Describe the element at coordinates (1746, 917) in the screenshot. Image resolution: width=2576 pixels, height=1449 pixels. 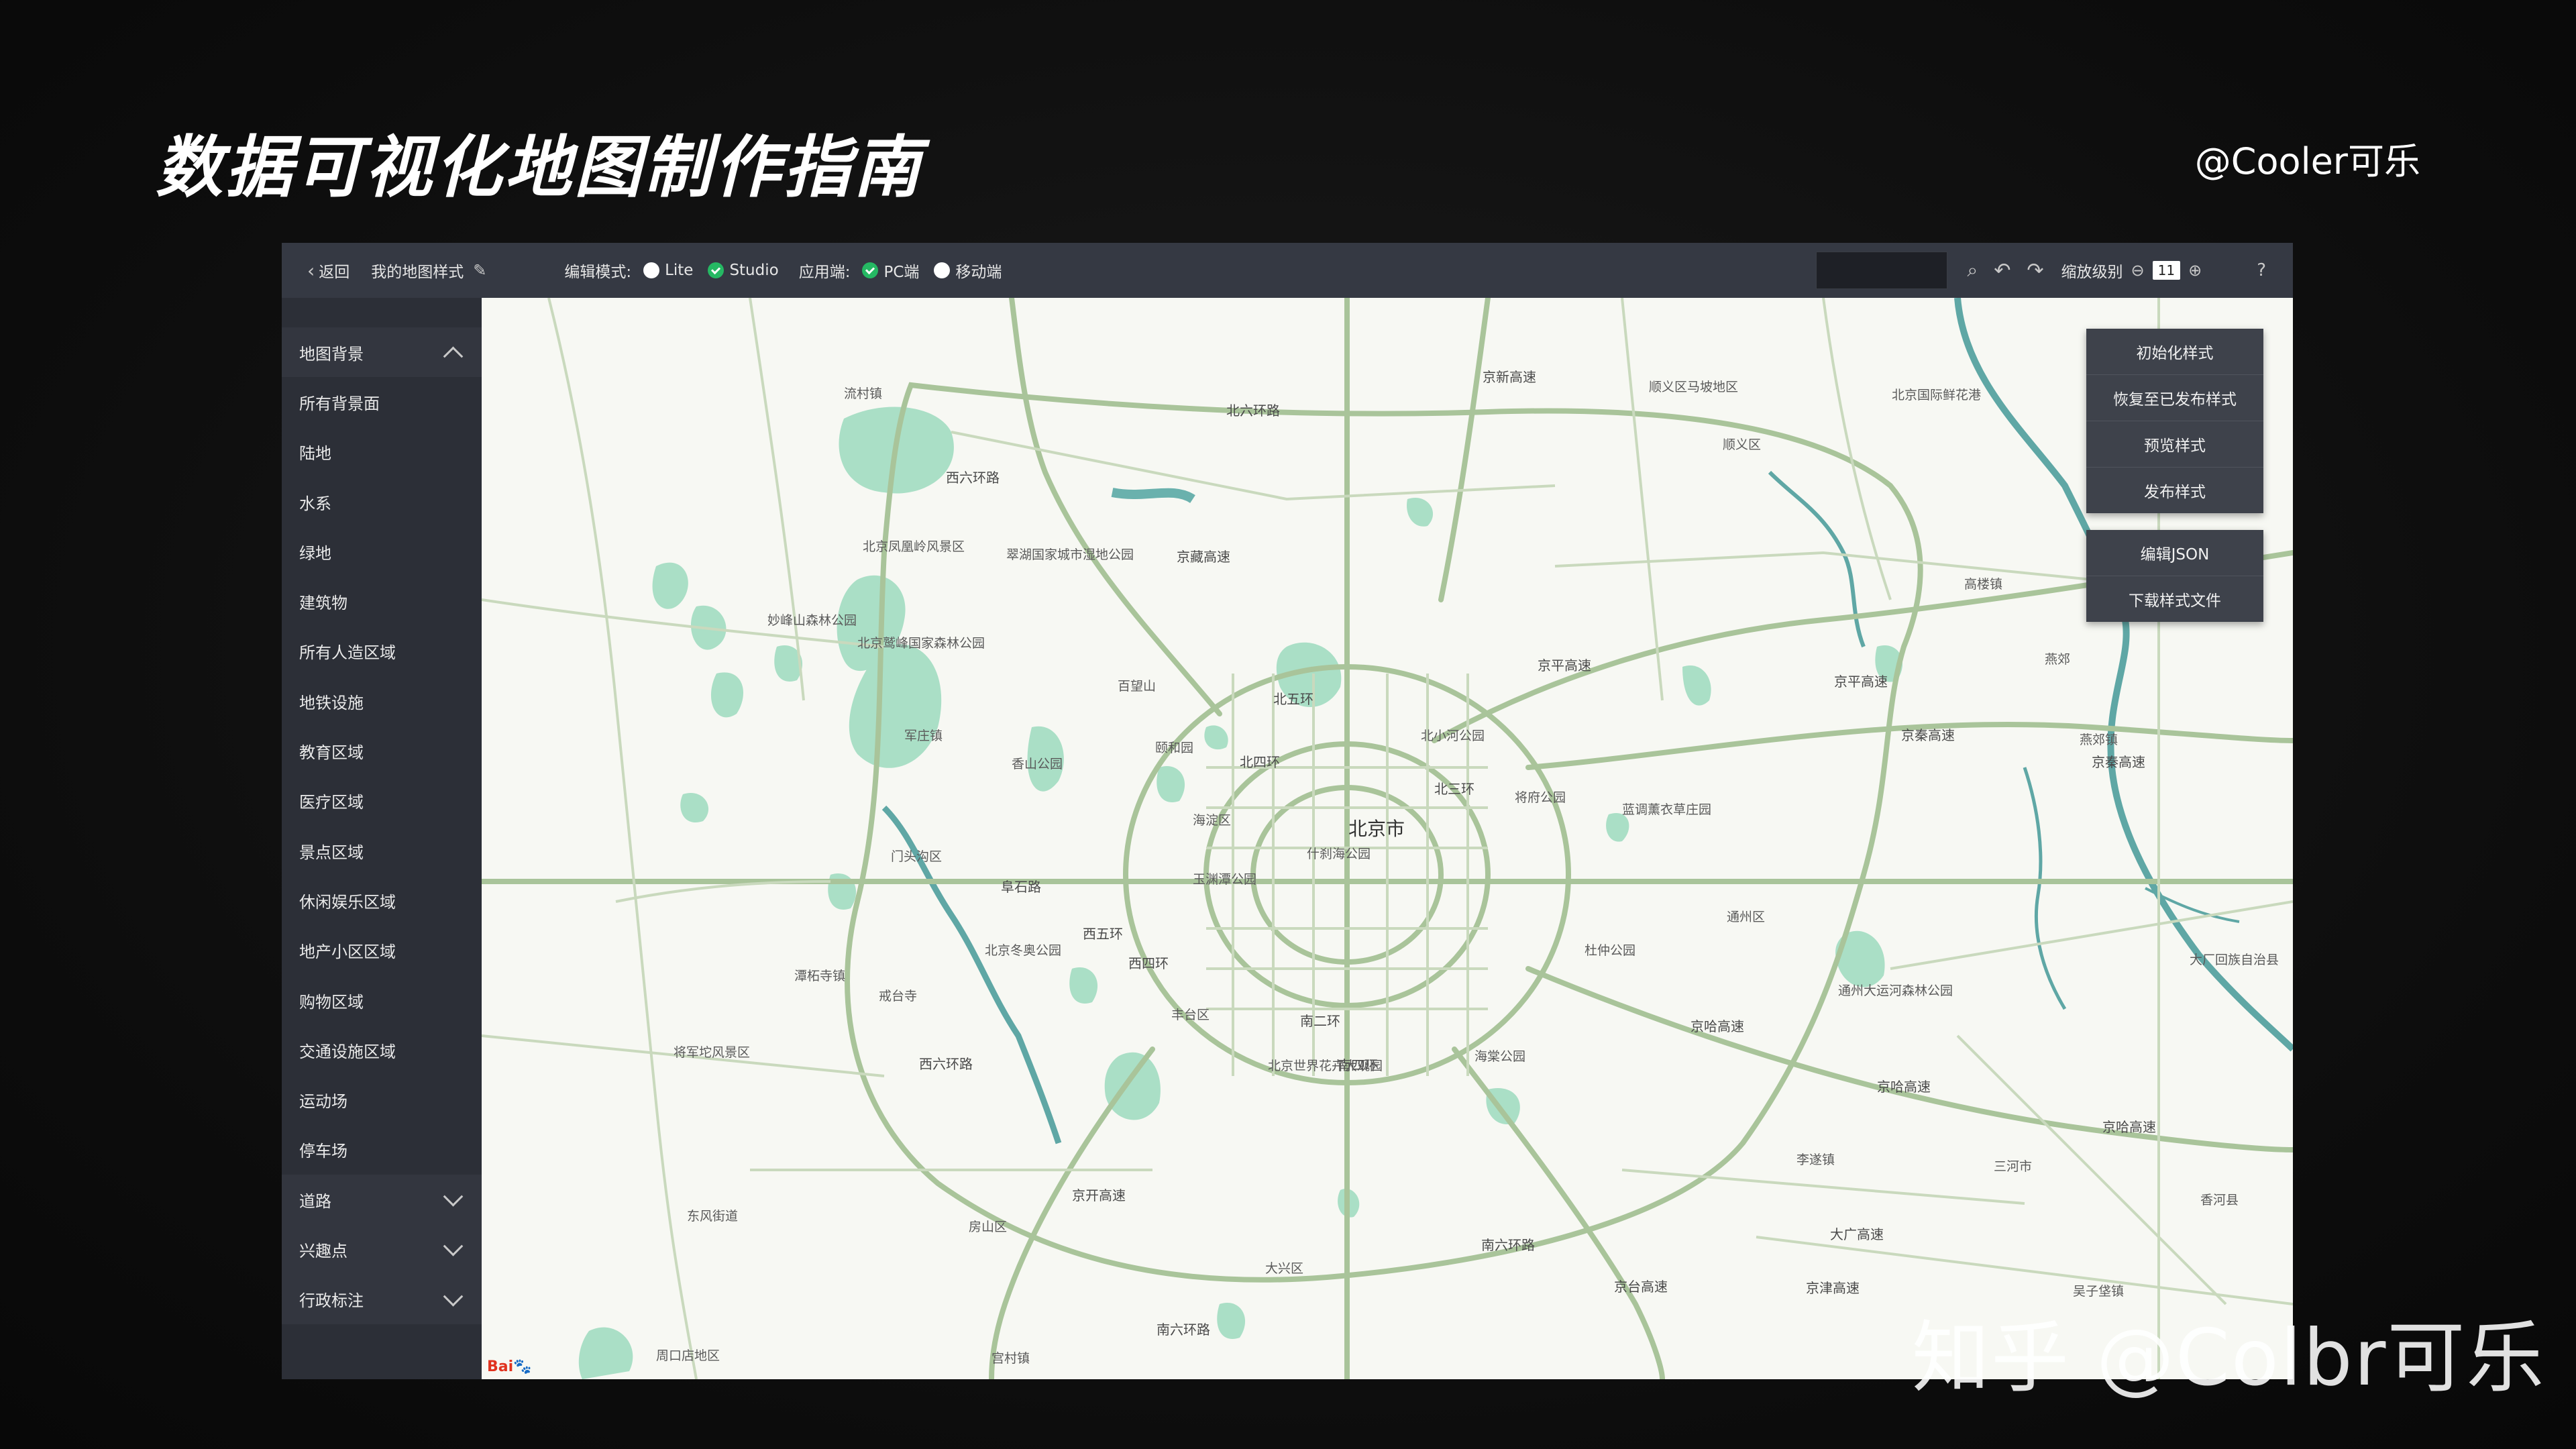
I see `map-label-place: 通州区` at that location.